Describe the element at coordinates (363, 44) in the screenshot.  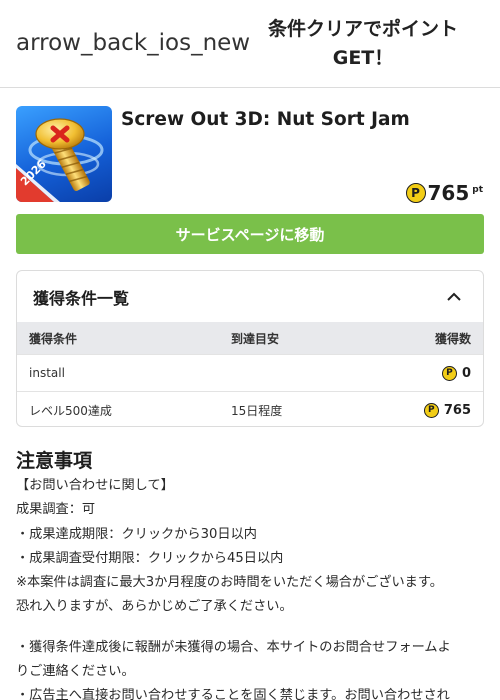
I see `page-title: 条件クリアでポイント GET！` at that location.